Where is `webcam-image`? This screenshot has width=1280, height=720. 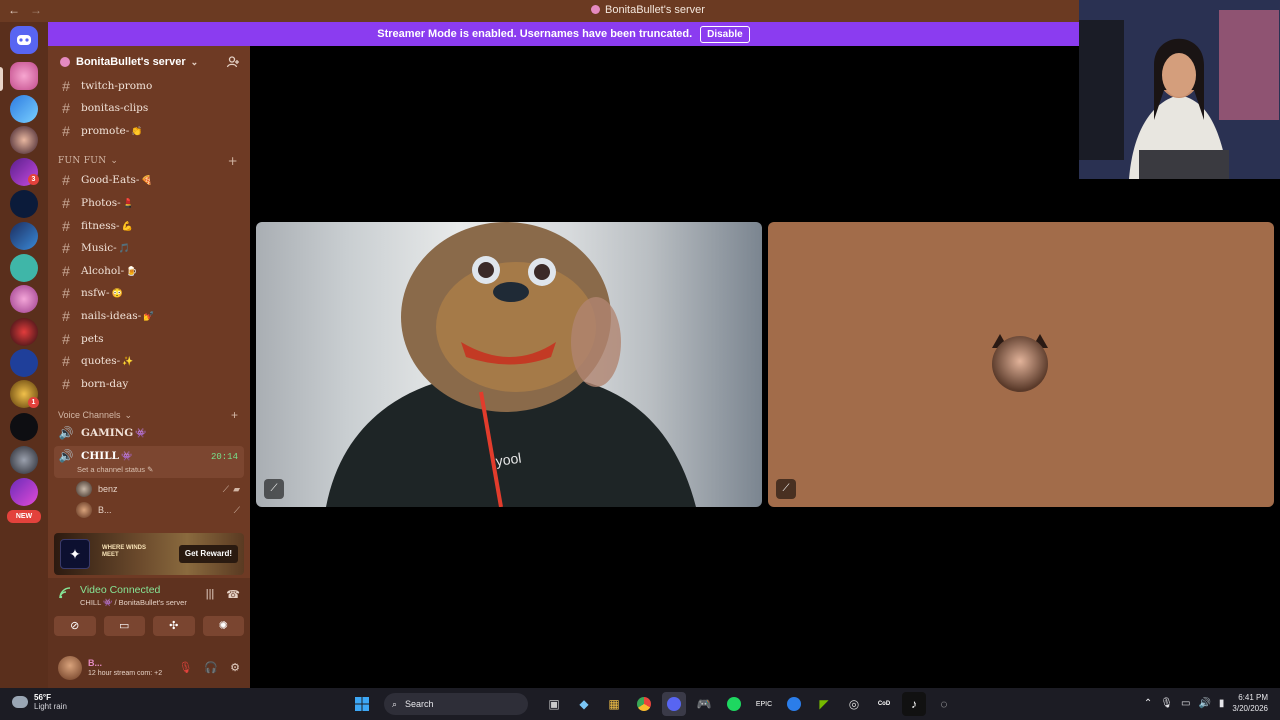 webcam-image is located at coordinates (1179, 89).